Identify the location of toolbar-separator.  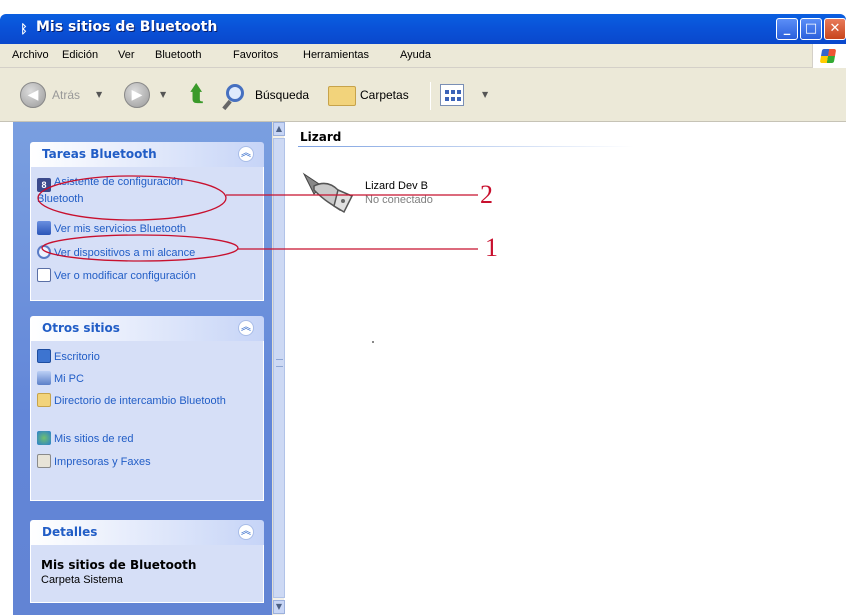
(430, 96).